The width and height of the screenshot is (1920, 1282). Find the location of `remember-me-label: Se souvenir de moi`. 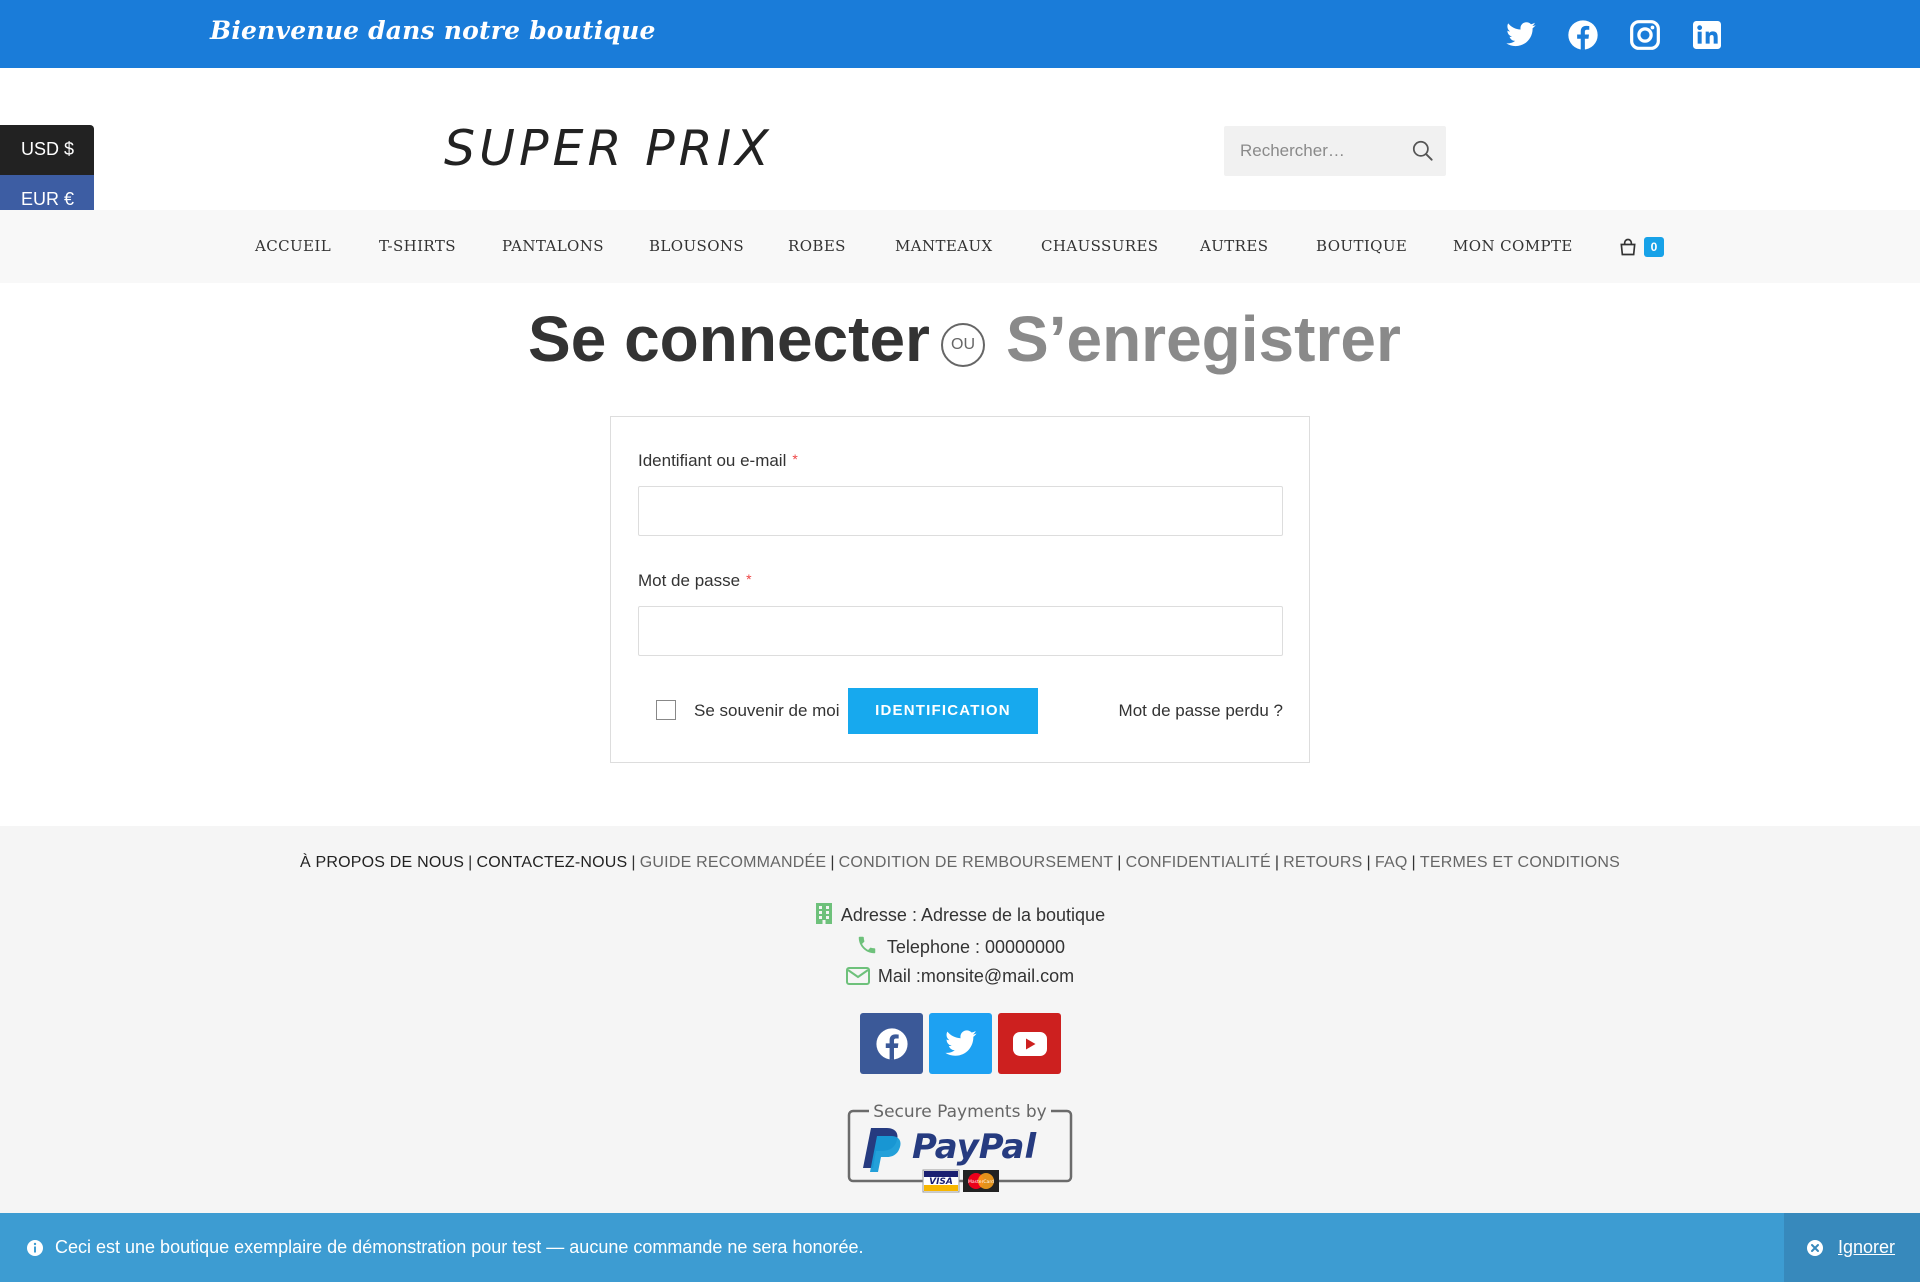

remember-me-label: Se souvenir de moi is located at coordinates (767, 711).